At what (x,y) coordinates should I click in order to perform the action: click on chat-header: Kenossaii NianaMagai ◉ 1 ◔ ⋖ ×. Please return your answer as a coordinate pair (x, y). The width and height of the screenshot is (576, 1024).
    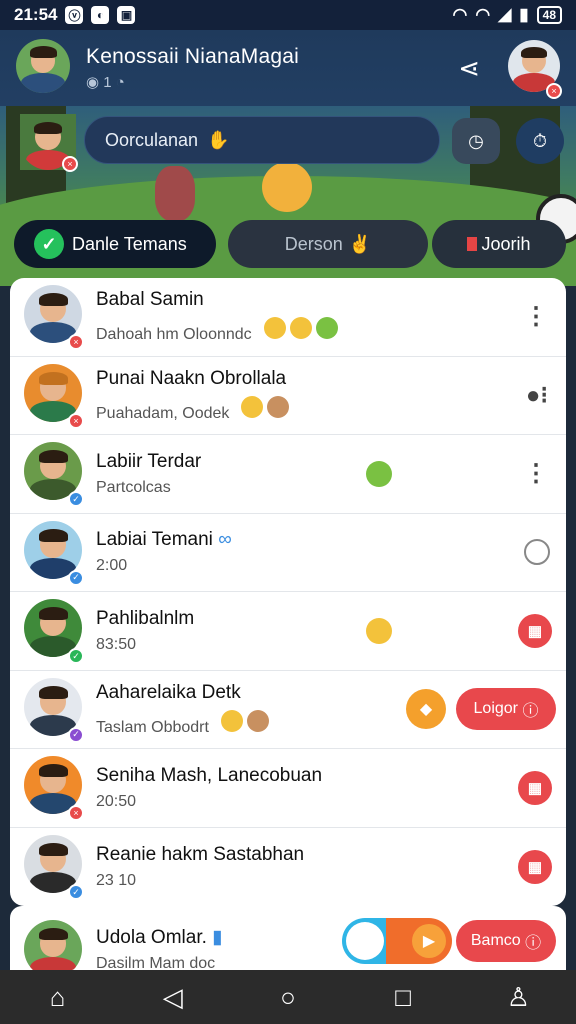
    Looking at the image, I should click on (288, 68).